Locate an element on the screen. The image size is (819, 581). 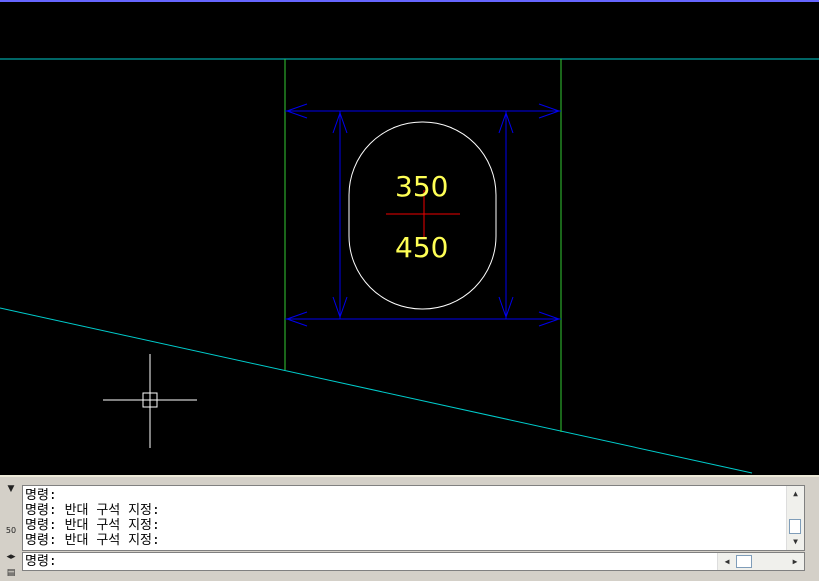
input-horizontal-scrollbar: ◀ ▶ is located at coordinates (760, 561).